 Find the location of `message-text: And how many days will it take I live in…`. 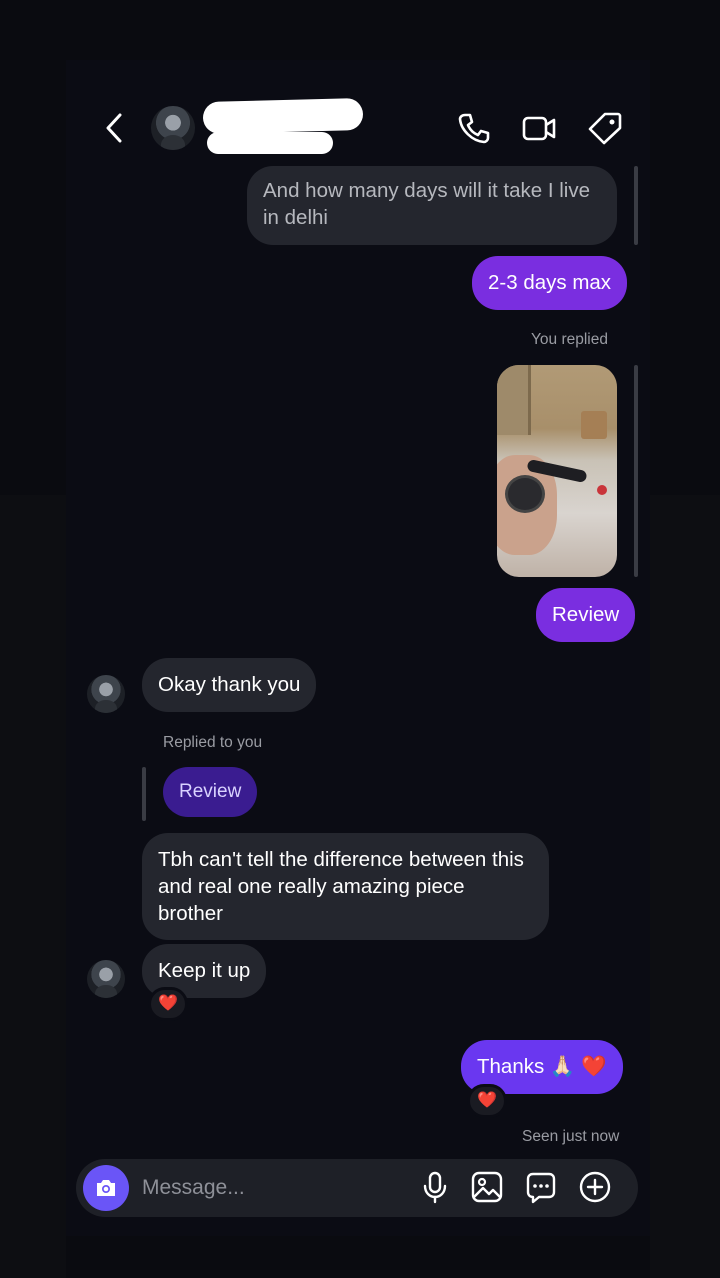

message-text: And how many days will it take I live in… is located at coordinates (426, 204).